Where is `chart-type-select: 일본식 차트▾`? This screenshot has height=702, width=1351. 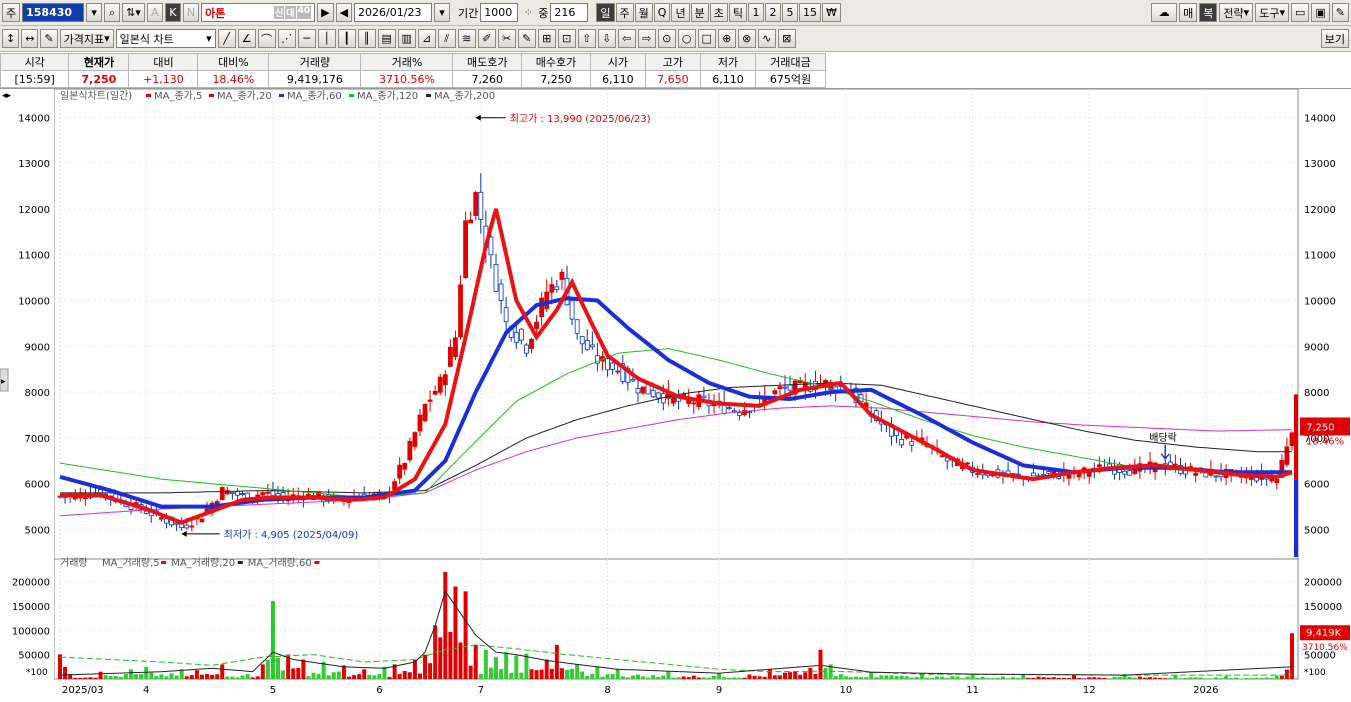 chart-type-select: 일본식 차트▾ is located at coordinates (166, 38).